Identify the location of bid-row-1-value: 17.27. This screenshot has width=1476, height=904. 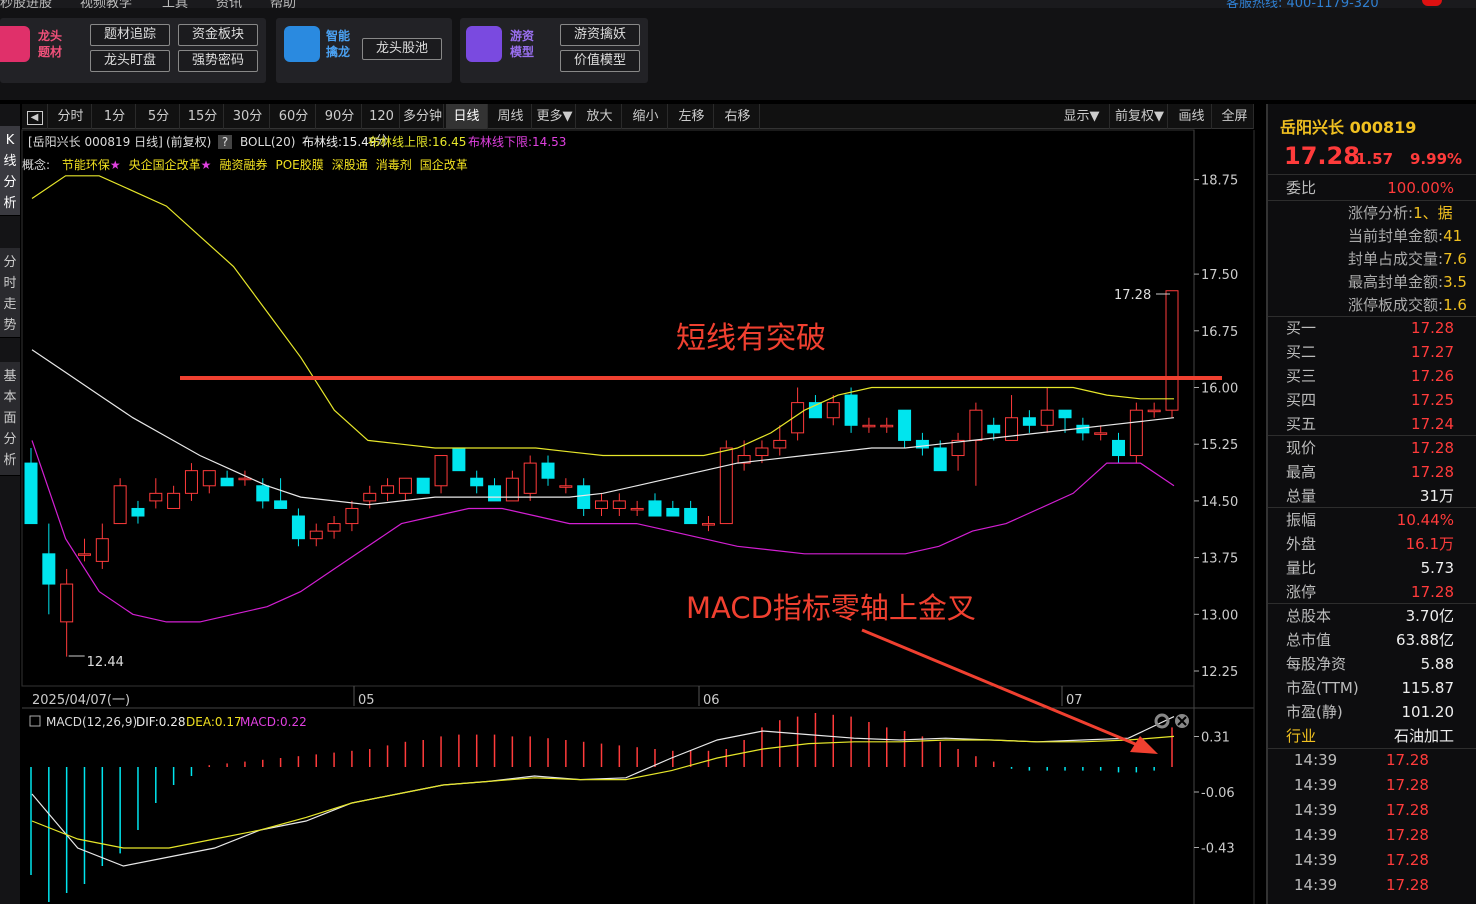
(1432, 352).